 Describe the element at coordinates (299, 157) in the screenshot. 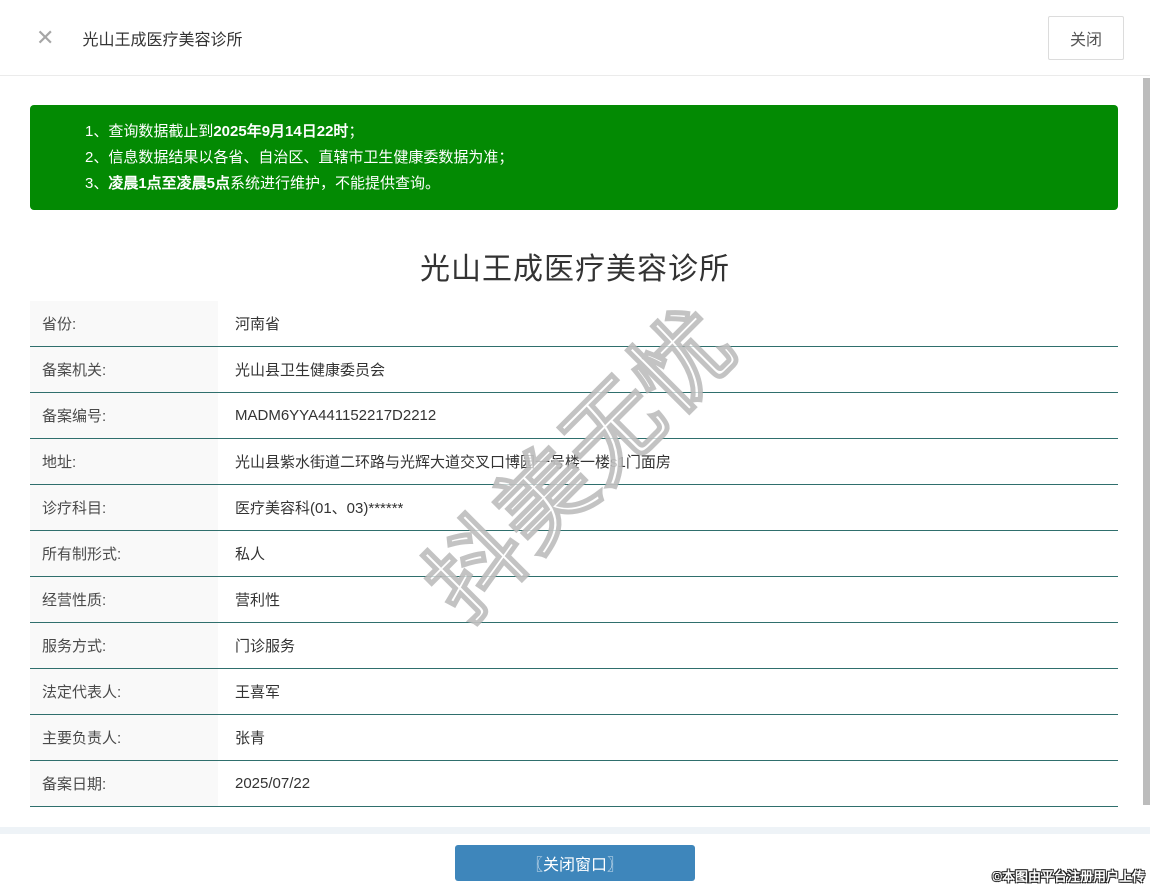

I see `notice-text: 2、信息数据结果以各省、自治区、直辖市卫生健康委数据为准；` at that location.